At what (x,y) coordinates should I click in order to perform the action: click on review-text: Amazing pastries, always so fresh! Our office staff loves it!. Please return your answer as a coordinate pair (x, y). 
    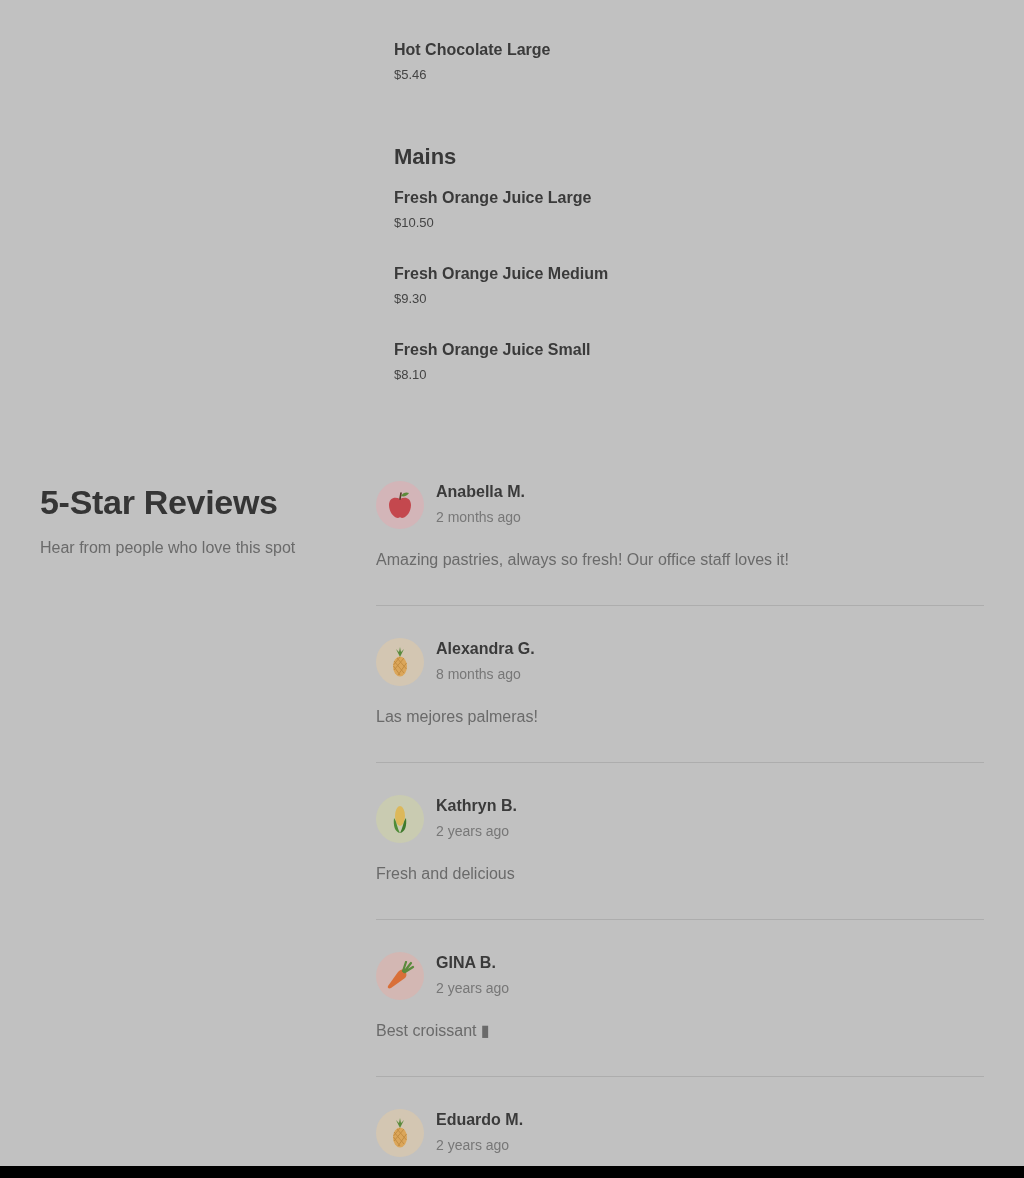
    Looking at the image, I should click on (582, 560).